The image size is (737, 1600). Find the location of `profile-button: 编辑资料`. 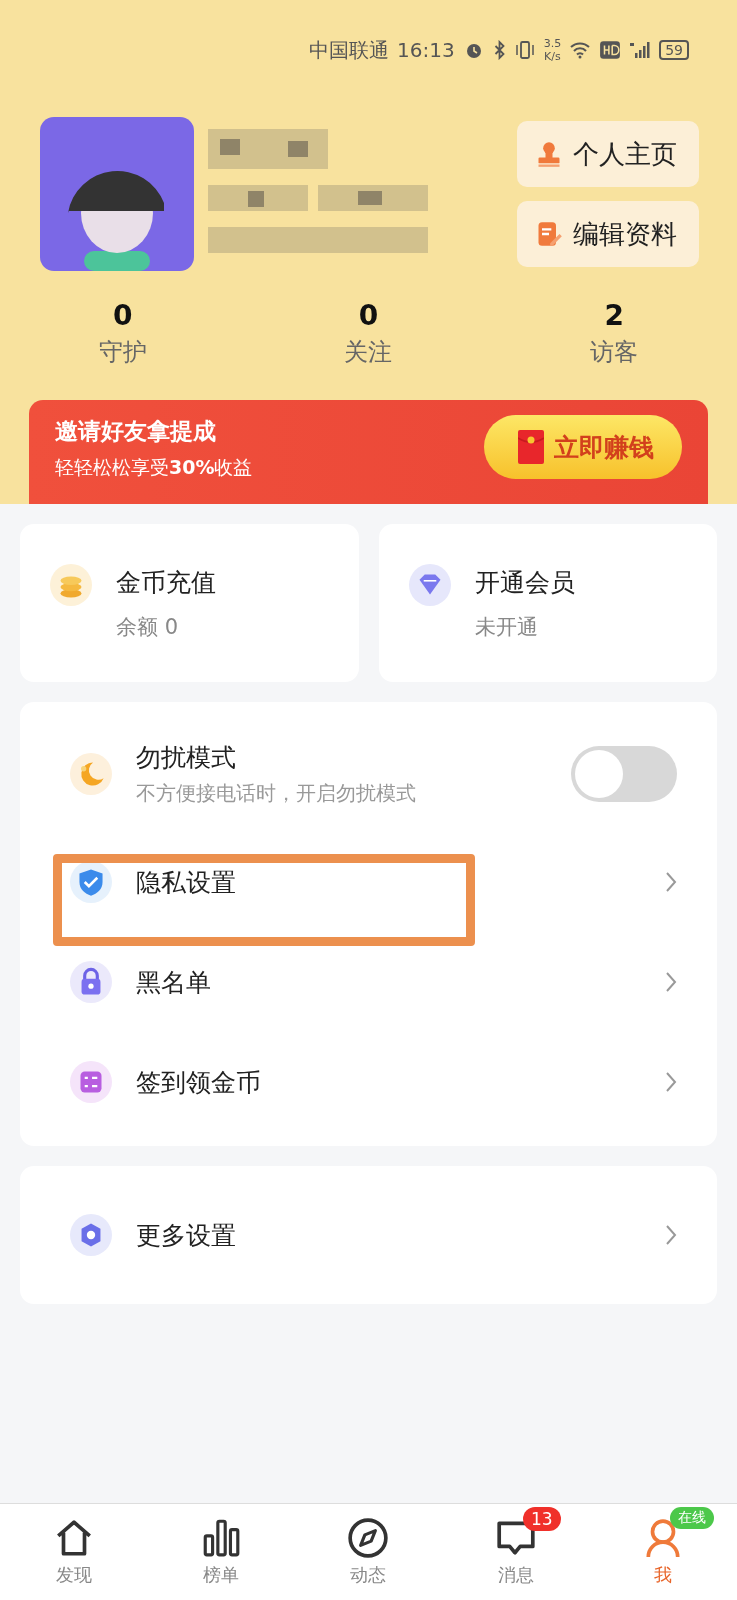

profile-button: 编辑资料 is located at coordinates (608, 234).